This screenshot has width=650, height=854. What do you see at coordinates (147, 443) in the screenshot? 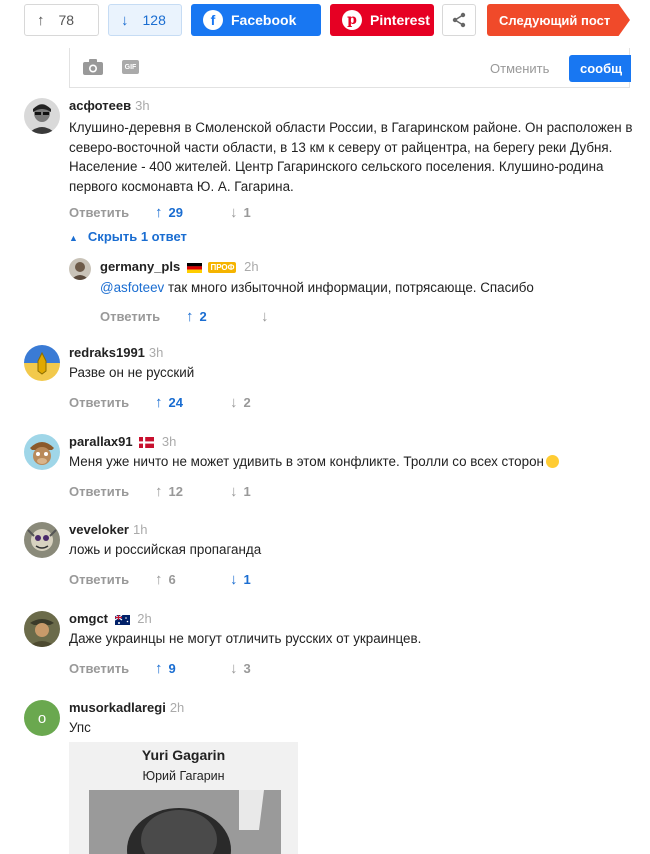
I see `denmark-flag-icon` at bounding box center [147, 443].